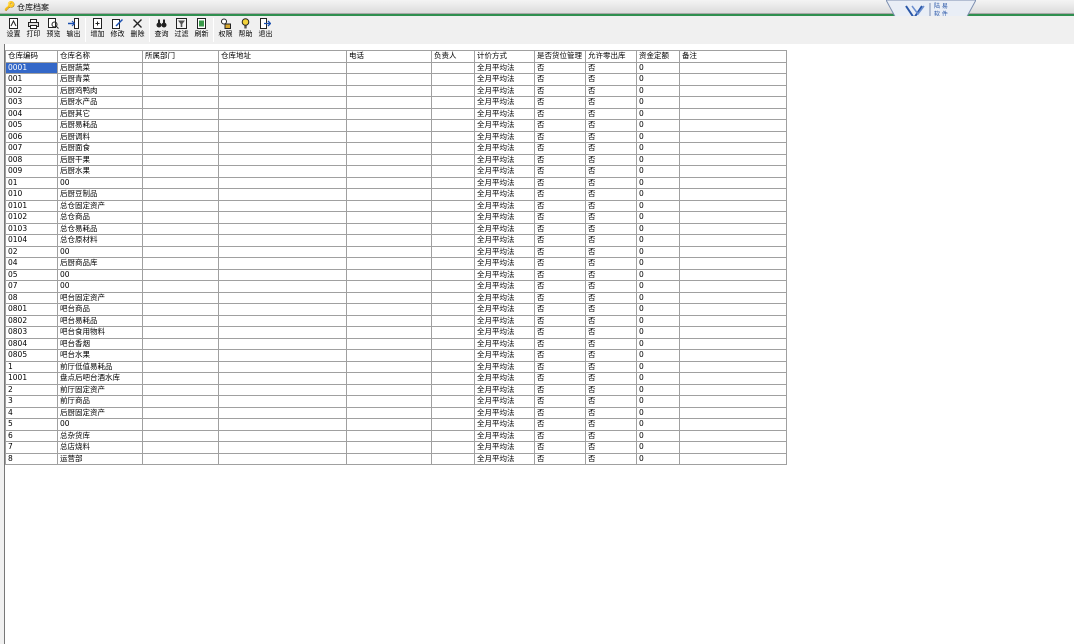 The image size is (1074, 644). What do you see at coordinates (100, 366) in the screenshot?
I see `cell-name: 前厅低值易耗品` at bounding box center [100, 366].